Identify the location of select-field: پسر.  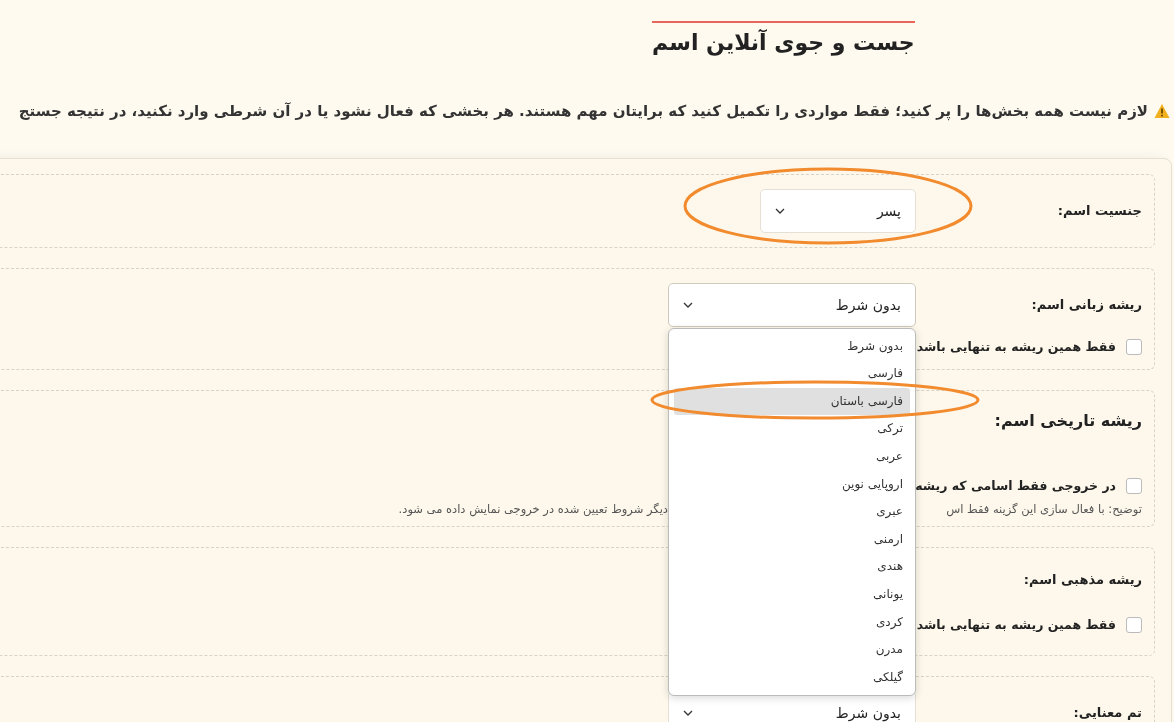
(838, 210).